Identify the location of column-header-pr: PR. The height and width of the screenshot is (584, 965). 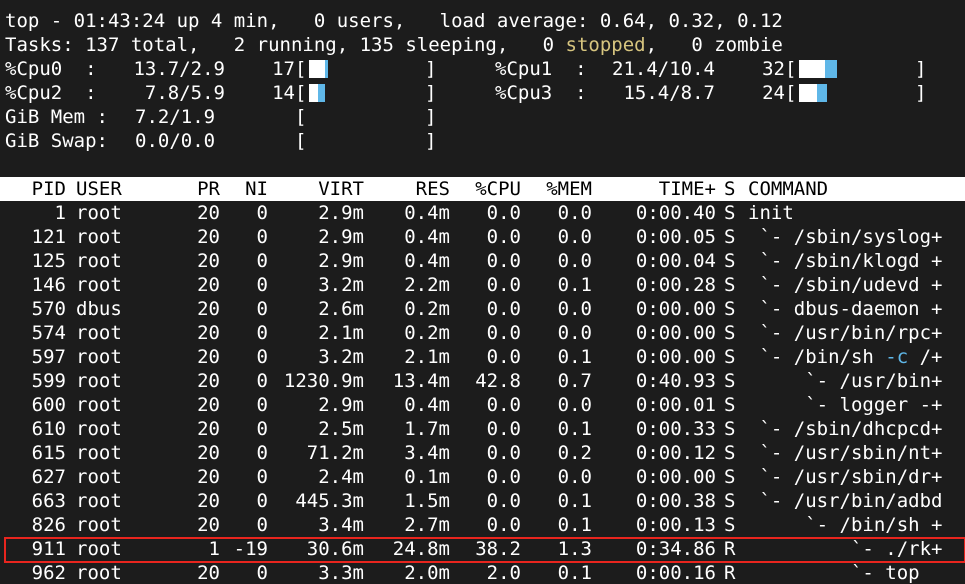
(208, 189).